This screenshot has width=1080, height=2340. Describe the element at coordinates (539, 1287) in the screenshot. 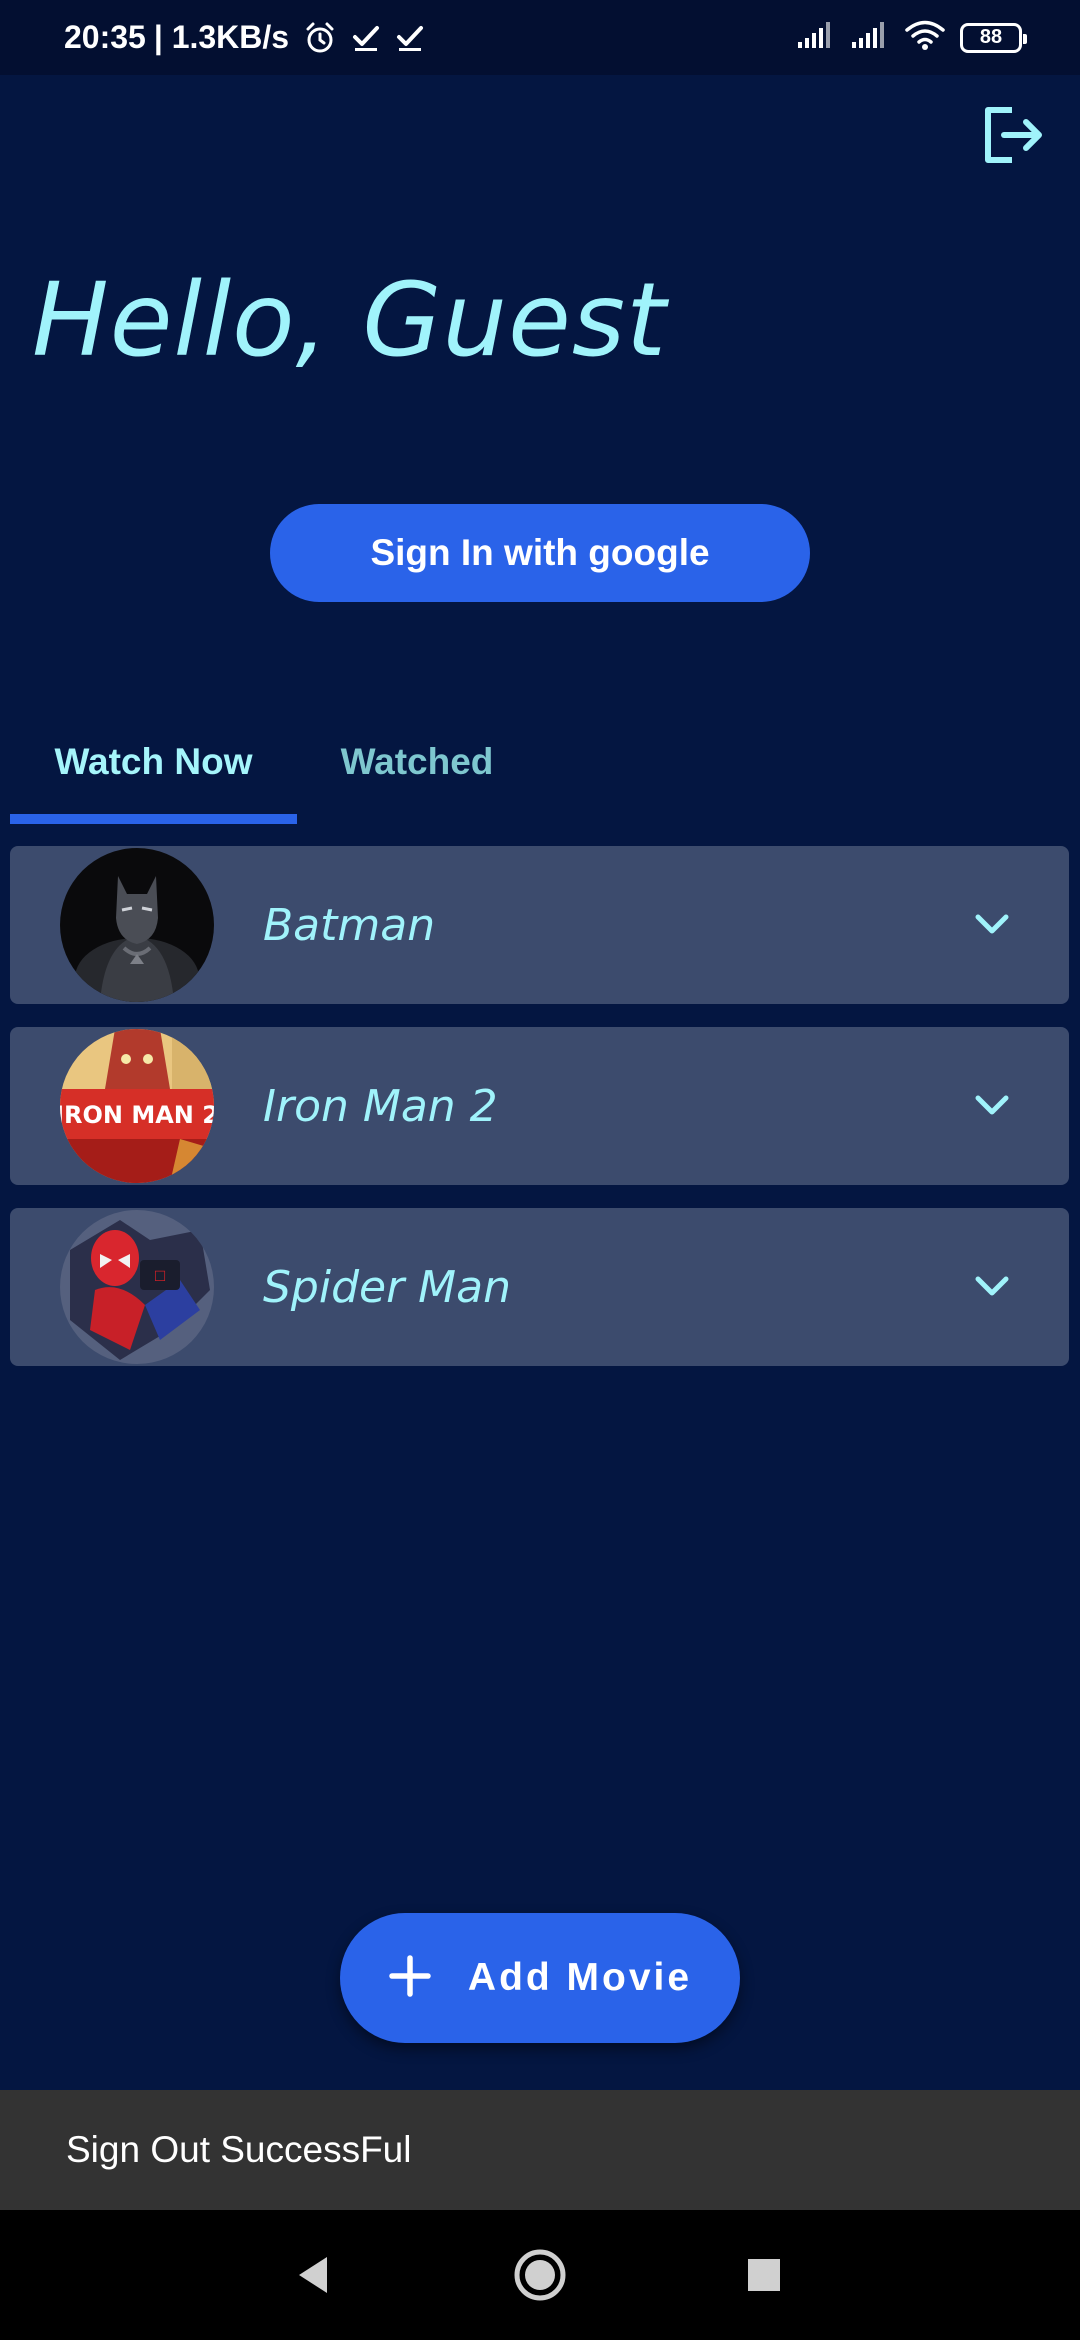

I see `list-item: ☐ Spider Man` at that location.